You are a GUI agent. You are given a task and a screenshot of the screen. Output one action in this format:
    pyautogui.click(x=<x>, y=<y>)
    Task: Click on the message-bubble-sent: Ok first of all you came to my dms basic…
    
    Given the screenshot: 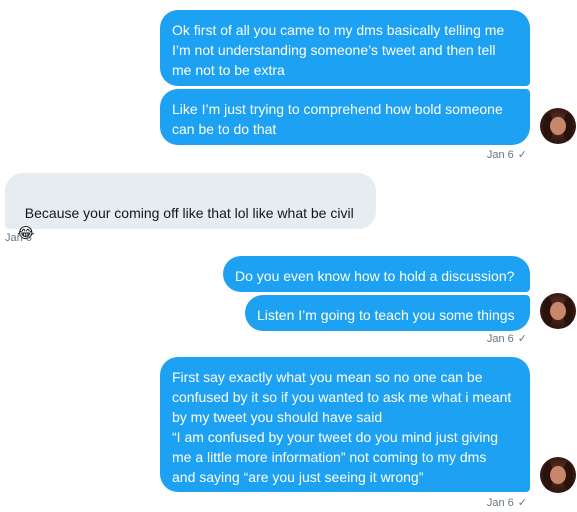 What is the action you would take?
    pyautogui.click(x=345, y=48)
    